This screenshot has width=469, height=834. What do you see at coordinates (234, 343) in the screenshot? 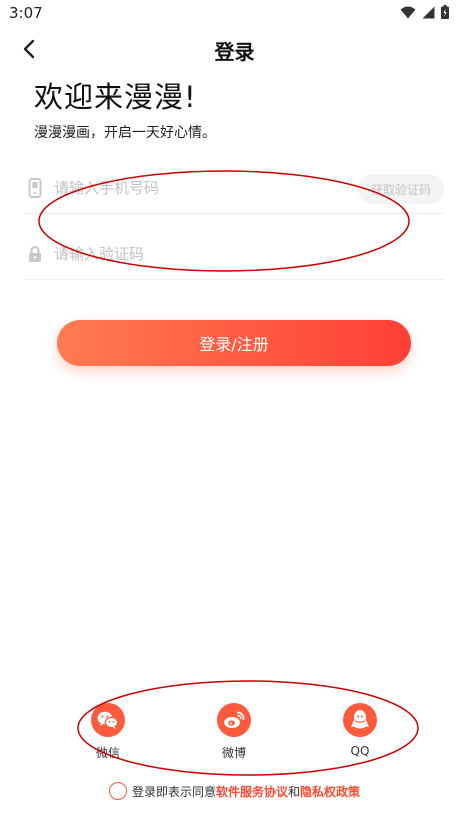
I see `login-register-button: 登录/注册` at bounding box center [234, 343].